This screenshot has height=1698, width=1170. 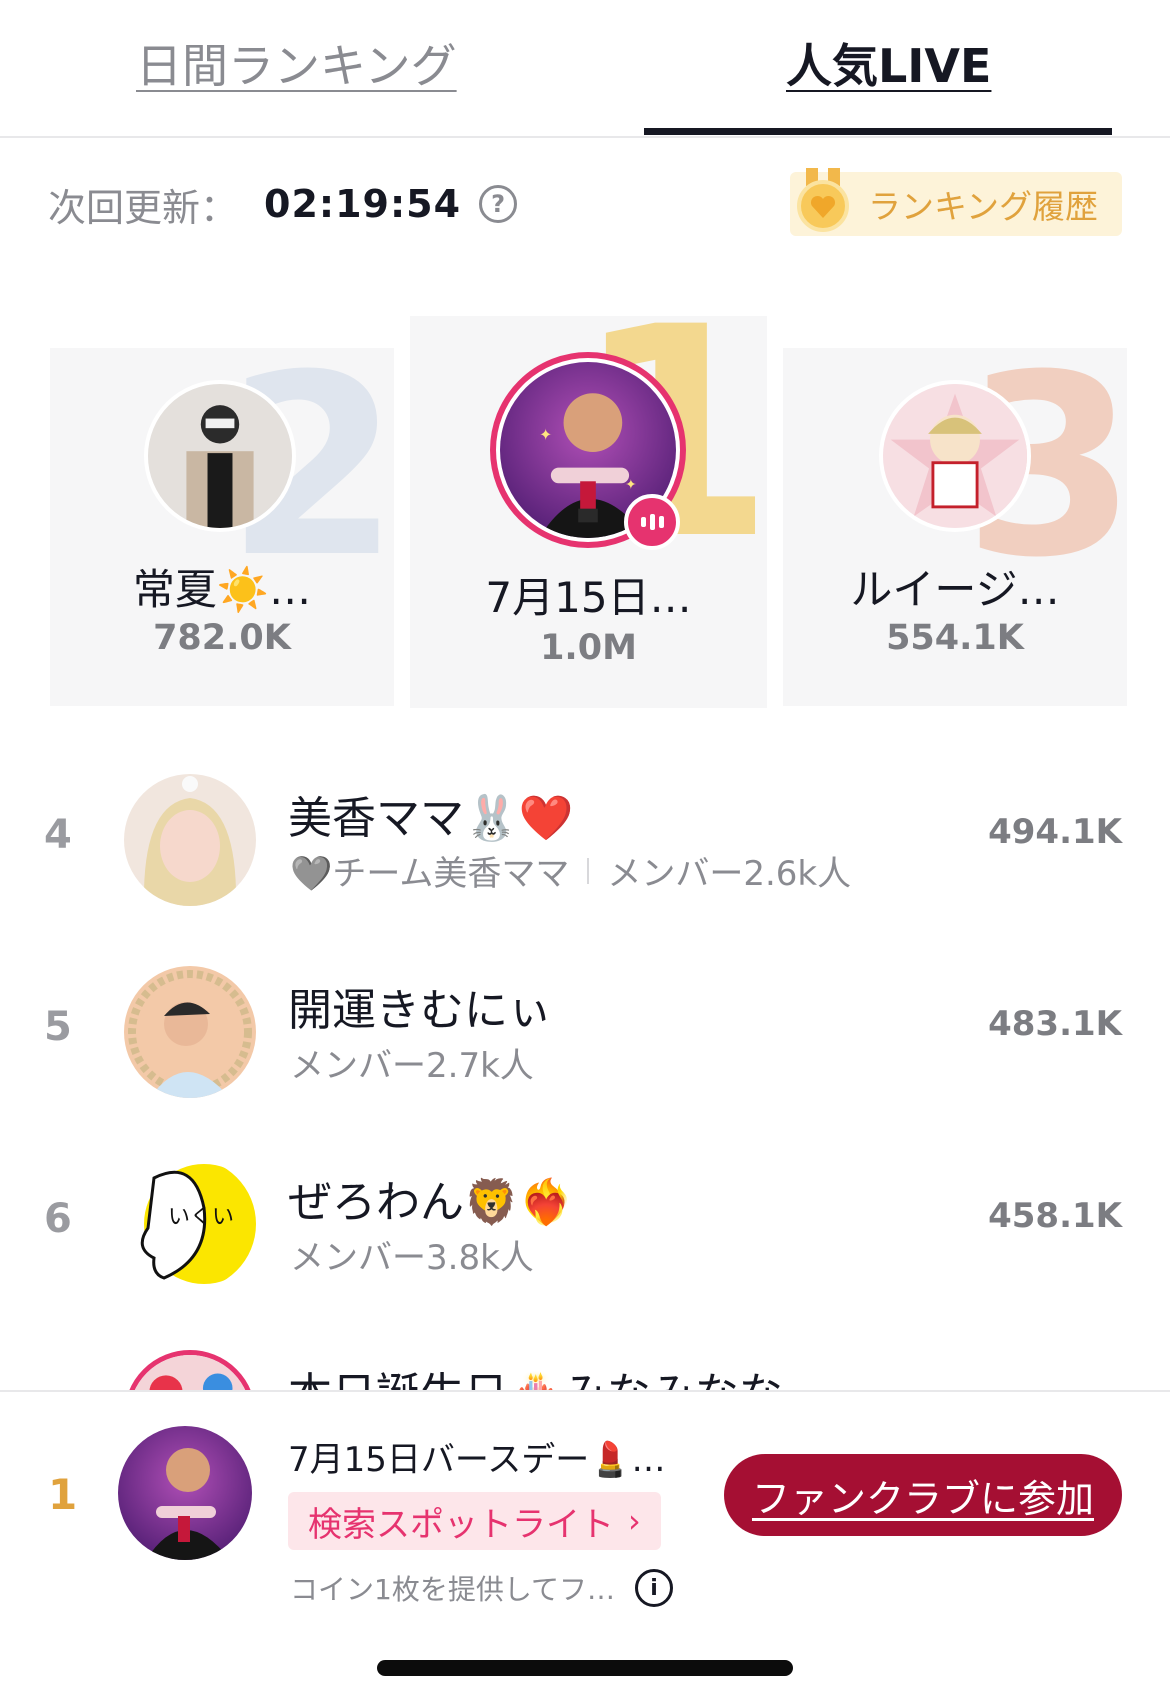 I want to click on rank-number: 4, so click(x=58, y=835).